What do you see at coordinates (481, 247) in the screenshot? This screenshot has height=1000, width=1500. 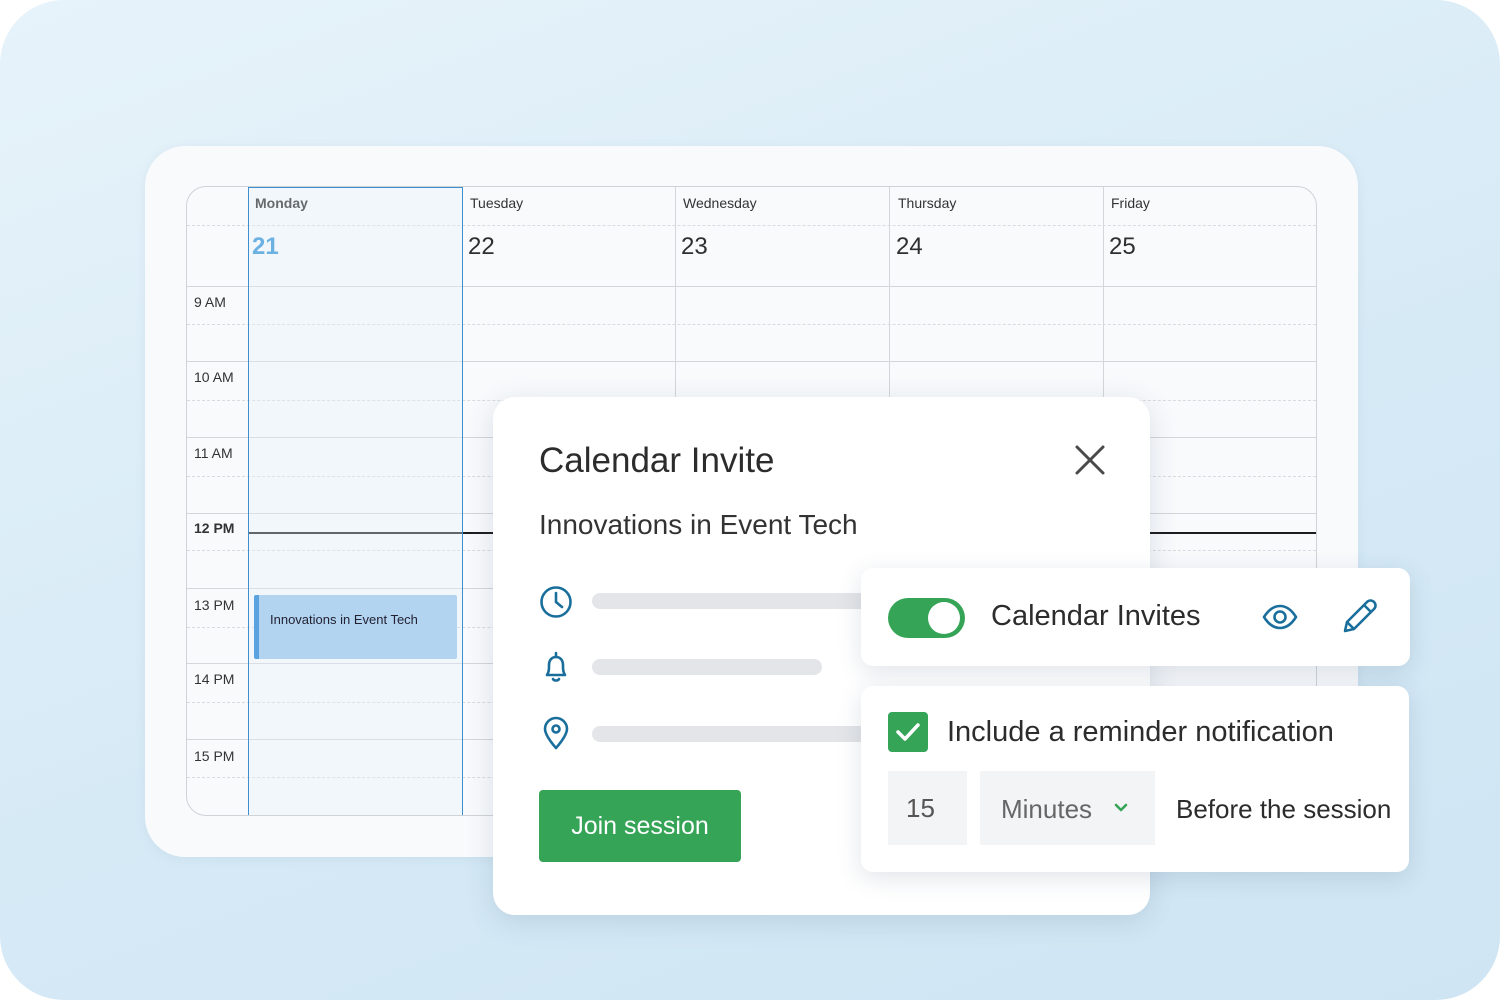 I see `day-date-tuesday: 22` at bounding box center [481, 247].